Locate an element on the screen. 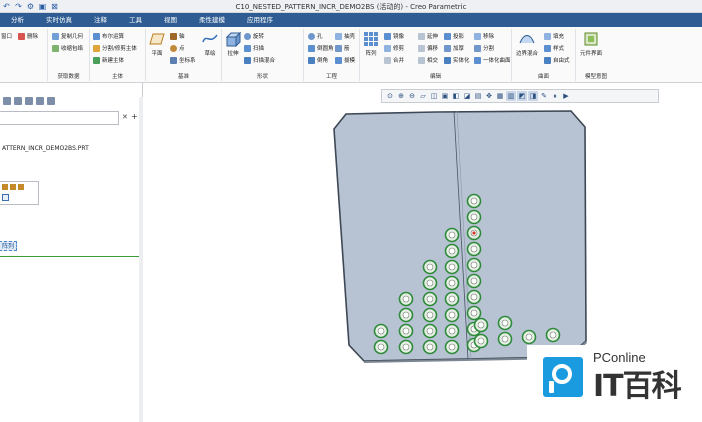  zoom-fit-icon: ⊙ is located at coordinates (390, 96).